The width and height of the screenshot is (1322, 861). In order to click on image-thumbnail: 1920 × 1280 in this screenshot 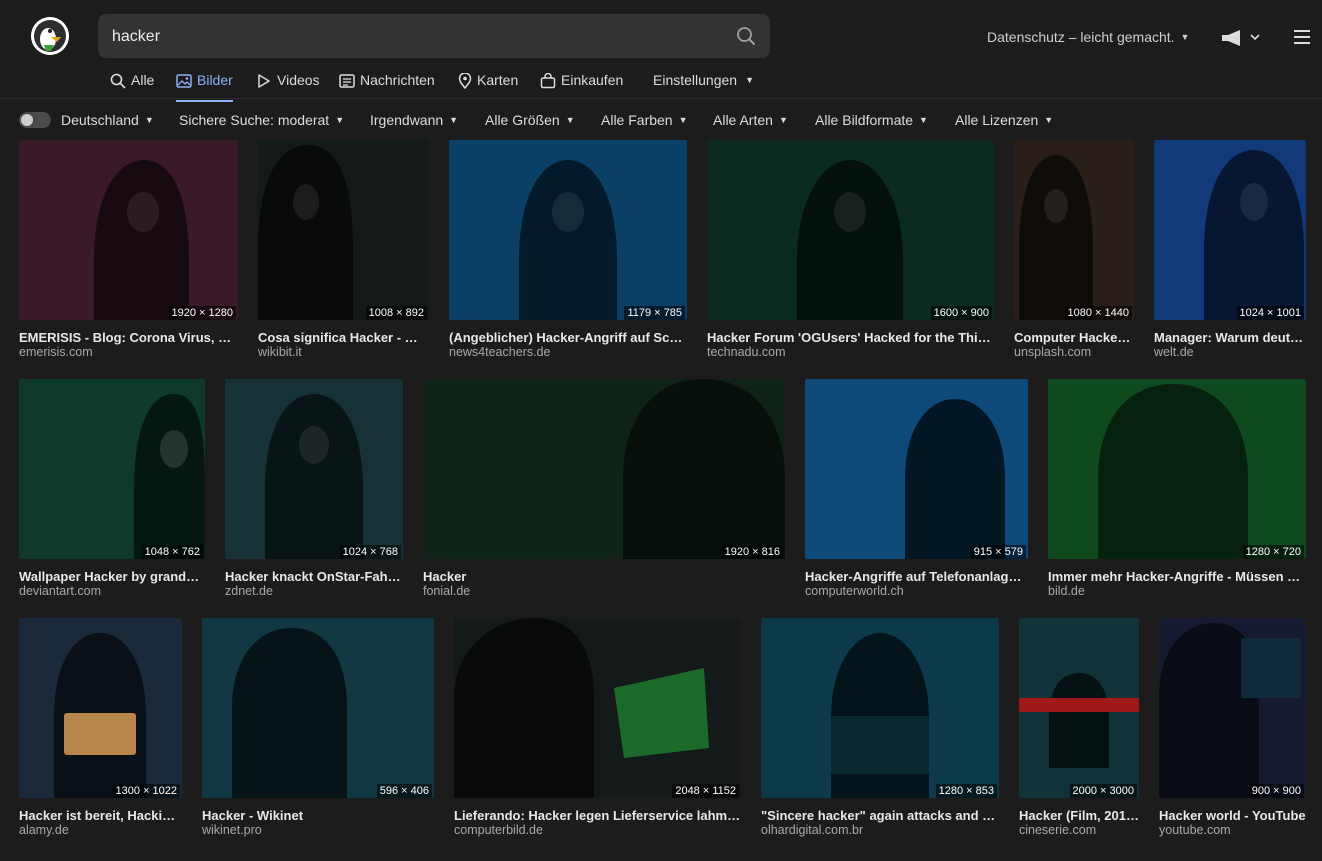, I will do `click(128, 230)`.